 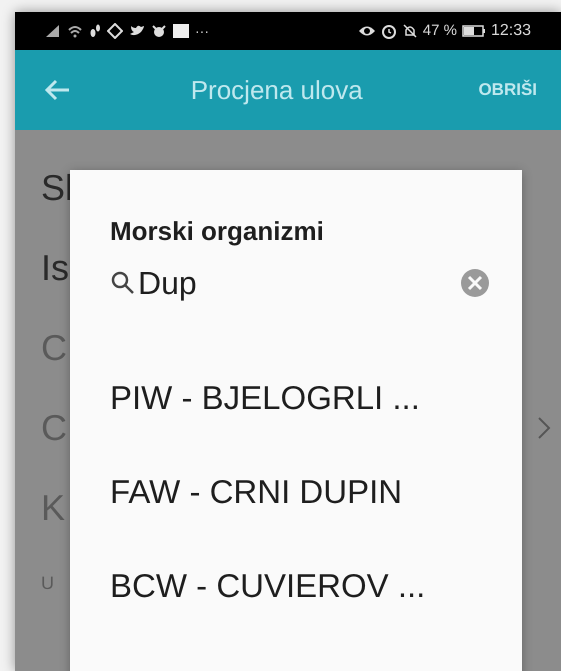 I want to click on clear-icon, so click(x=475, y=283).